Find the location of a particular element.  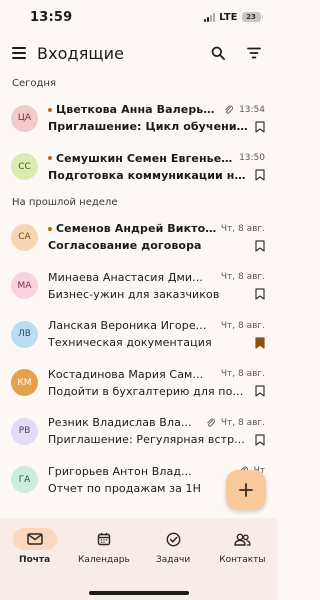

battery-level: 23 is located at coordinates (251, 17).